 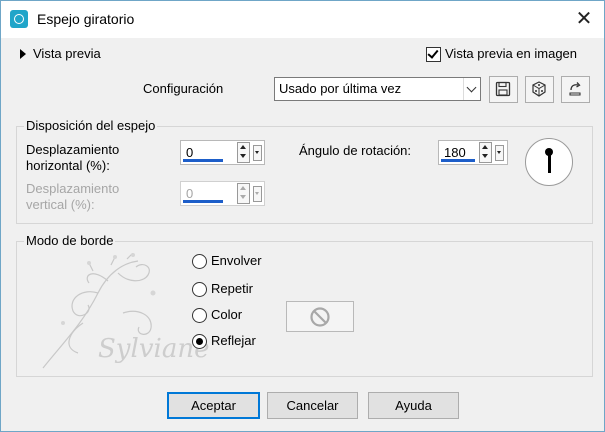 I want to click on v-offset-label-line2: vertical (%):, so click(x=60, y=204).